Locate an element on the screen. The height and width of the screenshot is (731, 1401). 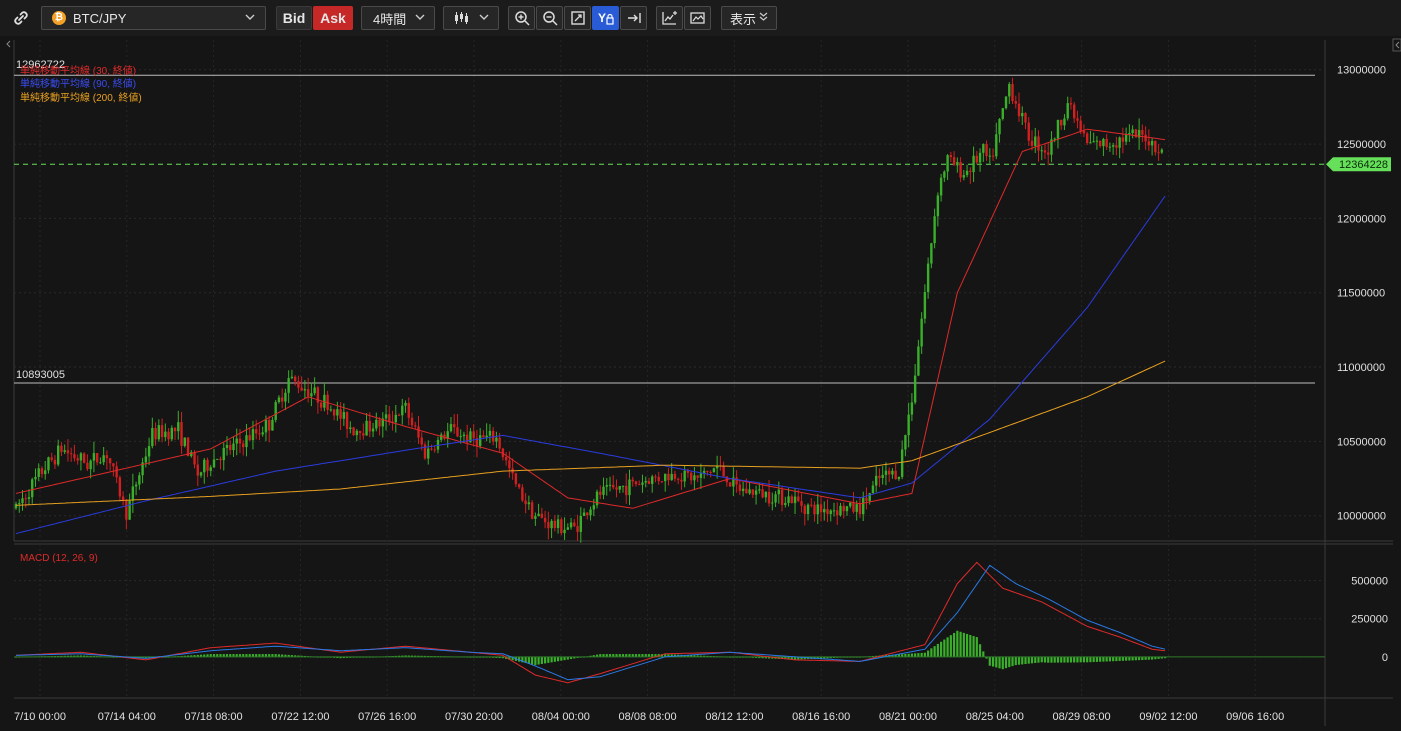
chart-type-selector is located at coordinates (471, 18).